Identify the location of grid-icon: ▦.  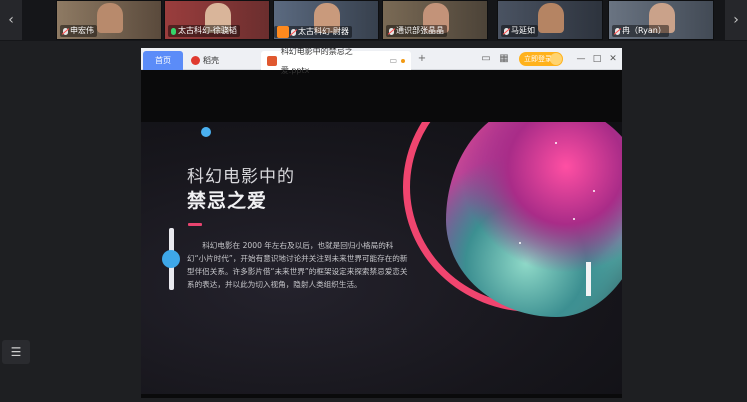
(504, 59).